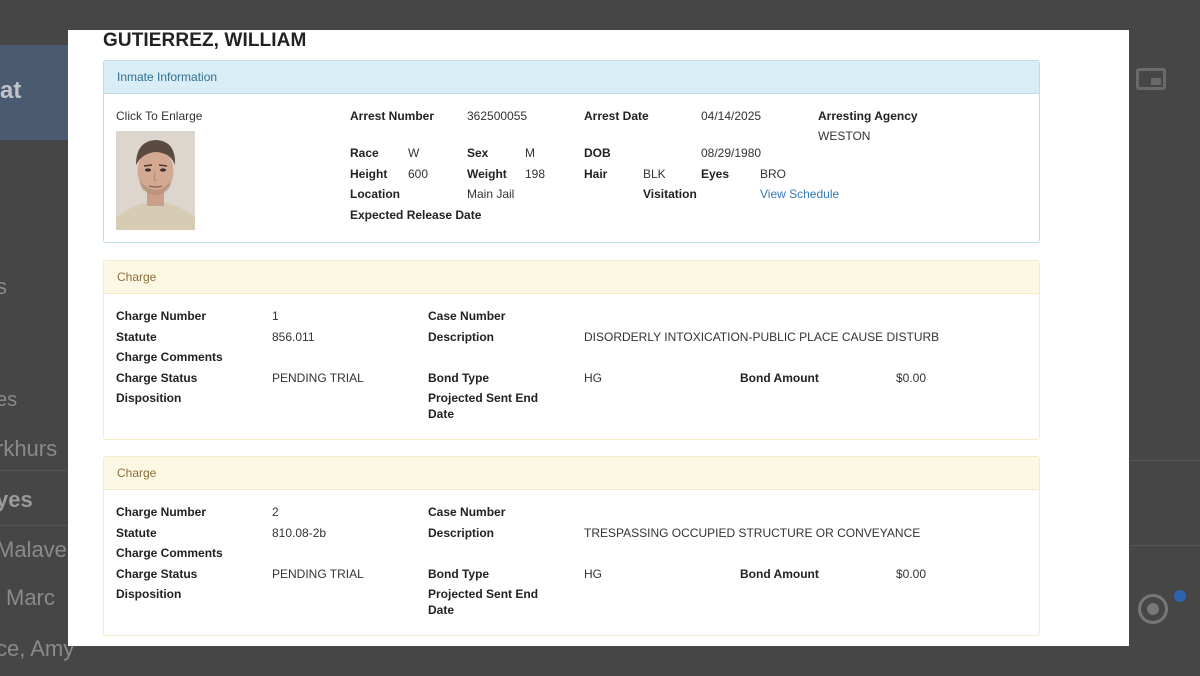 The width and height of the screenshot is (1200, 676). I want to click on height-label: Height, so click(369, 174).